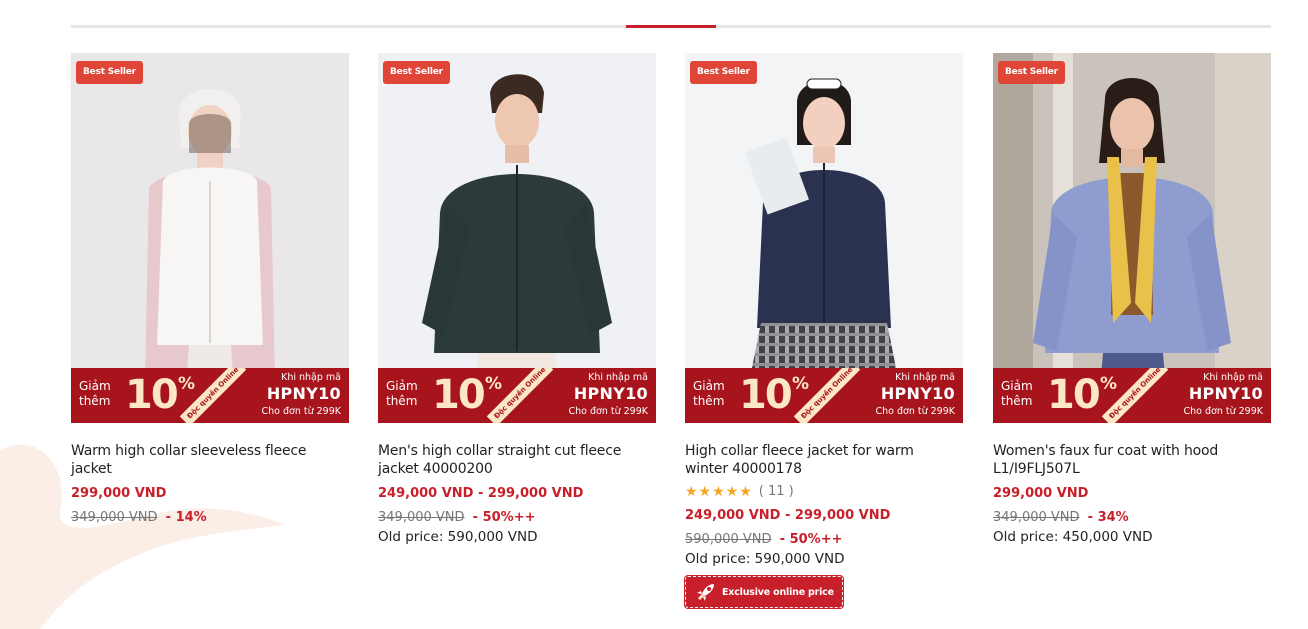 The height and width of the screenshot is (629, 1308). What do you see at coordinates (186, 517) in the screenshot?
I see `discount-label: - 14%` at bounding box center [186, 517].